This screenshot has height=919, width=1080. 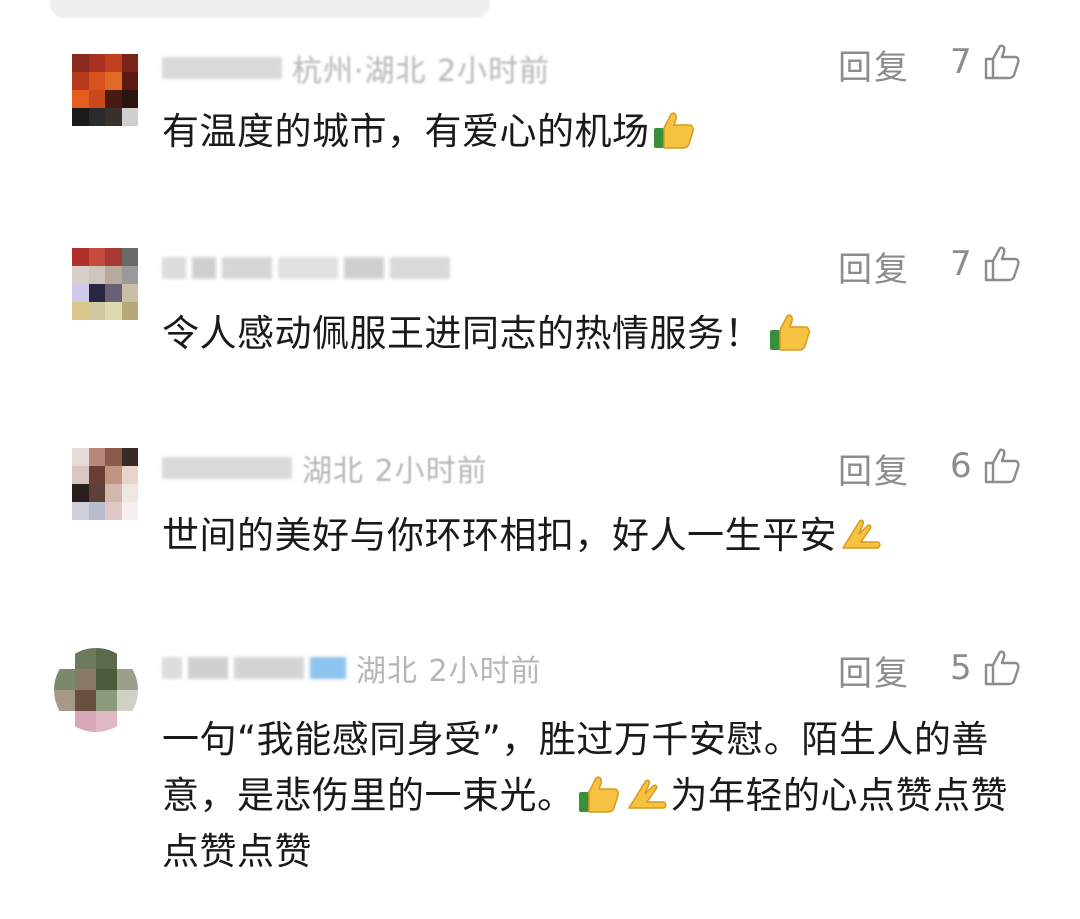 What do you see at coordinates (406, 131) in the screenshot?
I see `comment-text: 有温度的城市，有爱心的机场` at bounding box center [406, 131].